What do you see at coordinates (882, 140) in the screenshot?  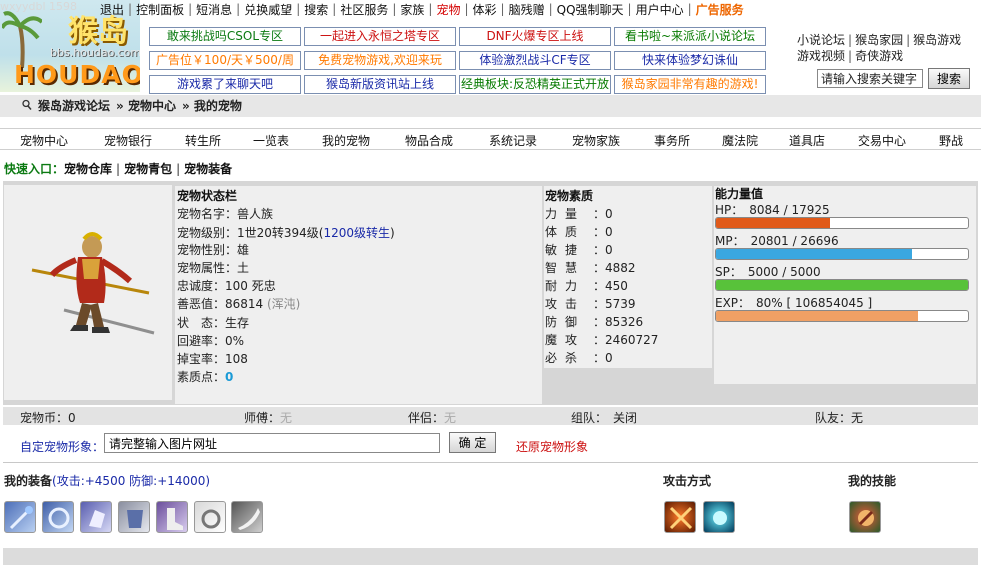 I see `tab-item: 交易中心` at bounding box center [882, 140].